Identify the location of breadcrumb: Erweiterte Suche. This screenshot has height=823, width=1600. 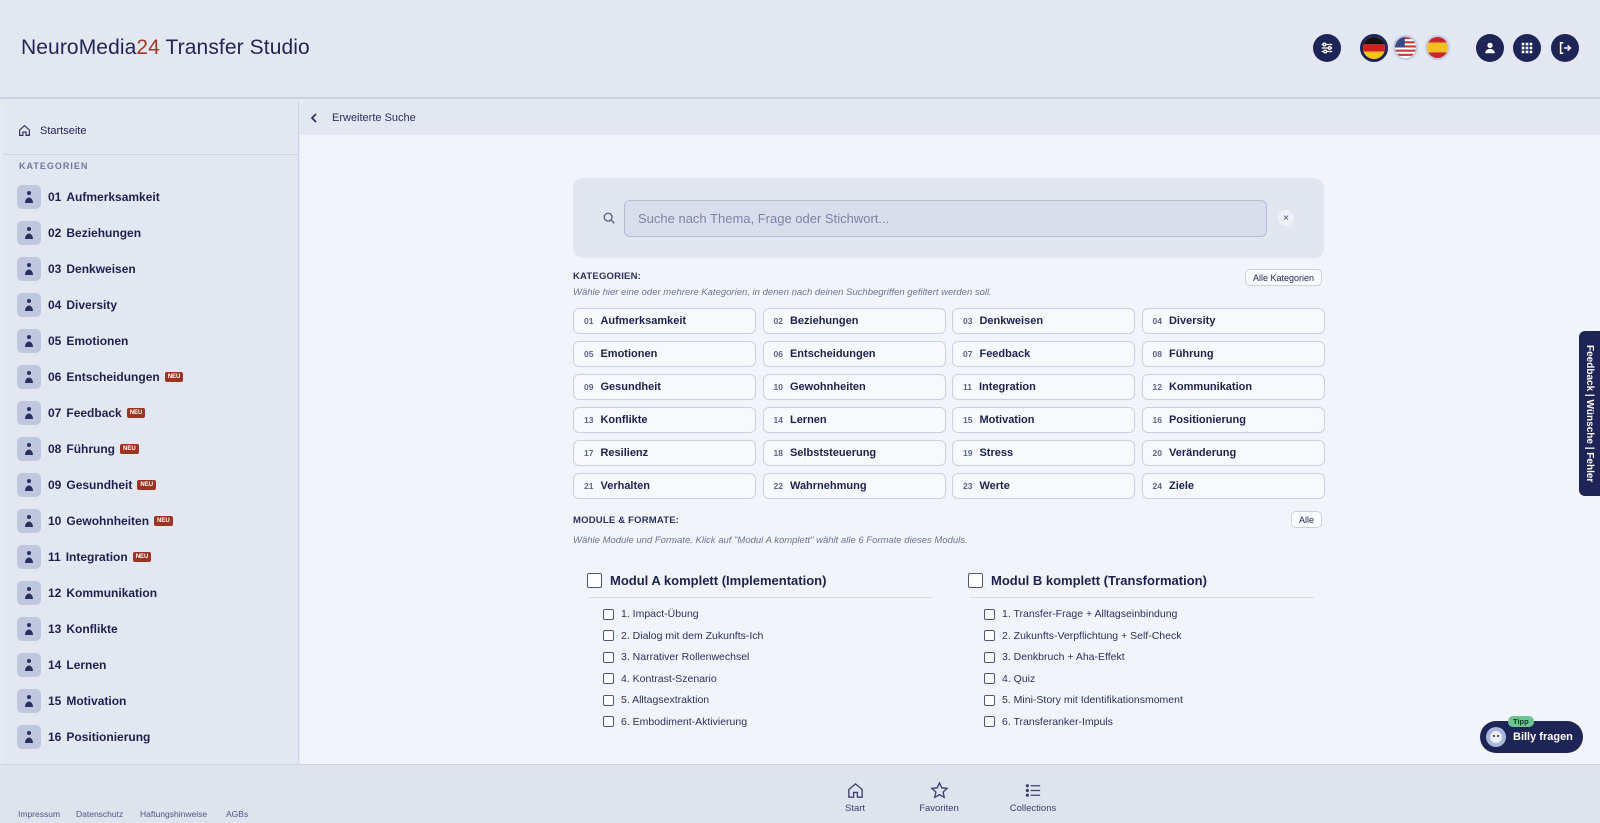
(950, 118).